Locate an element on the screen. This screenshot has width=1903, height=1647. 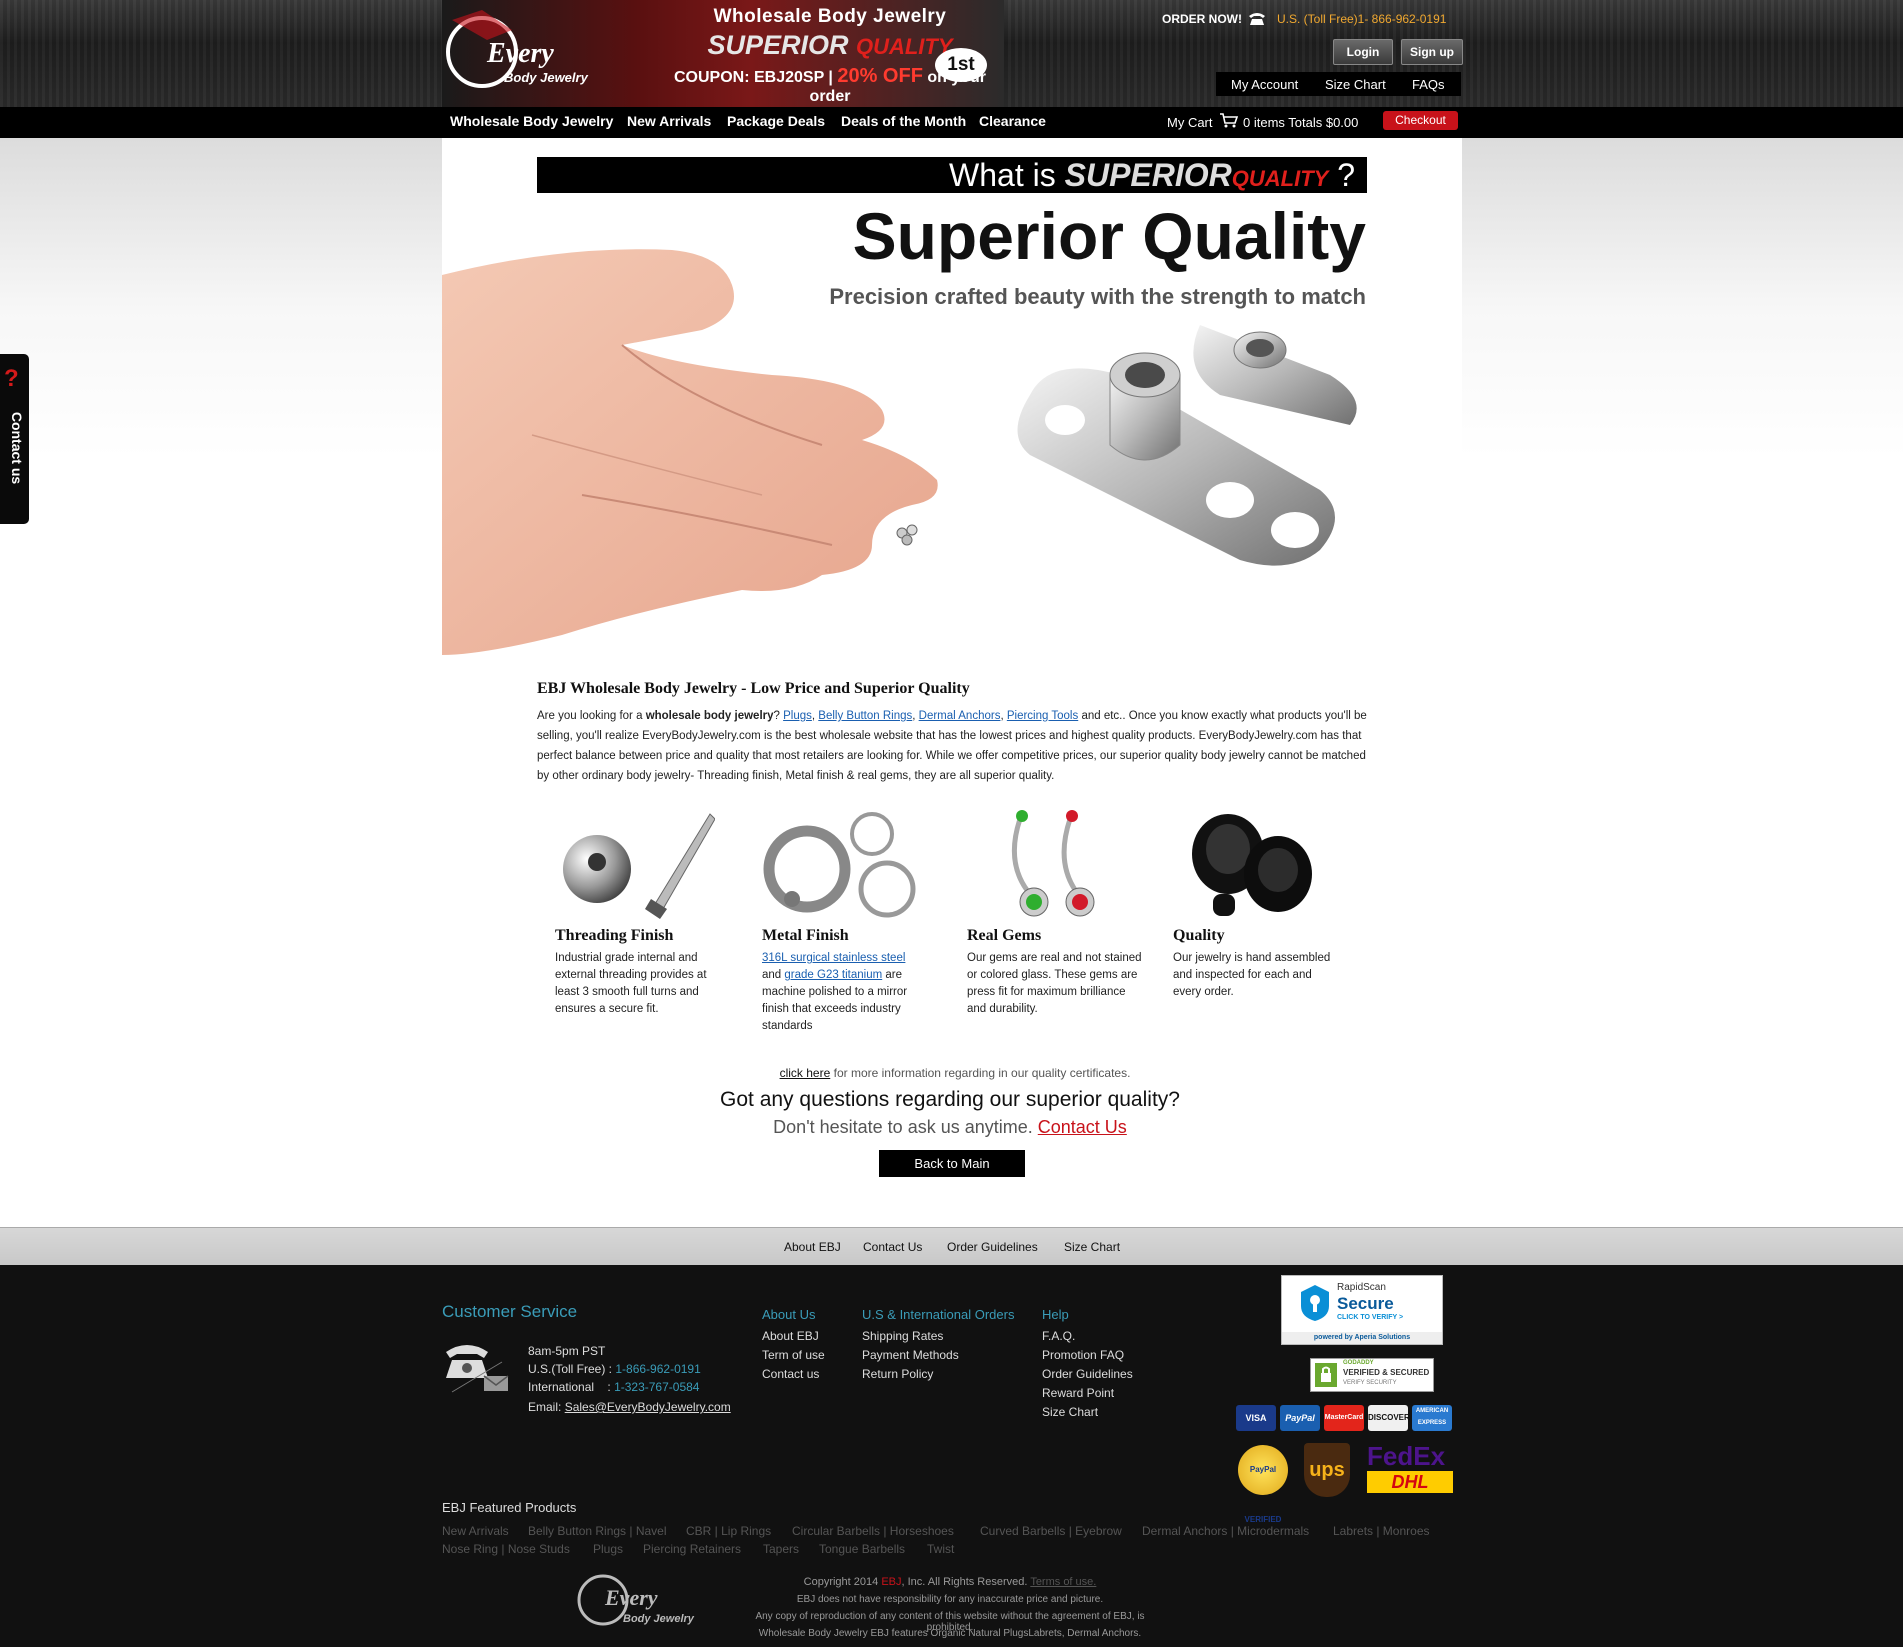
plugs-link: Plugs is located at coordinates (797, 716).